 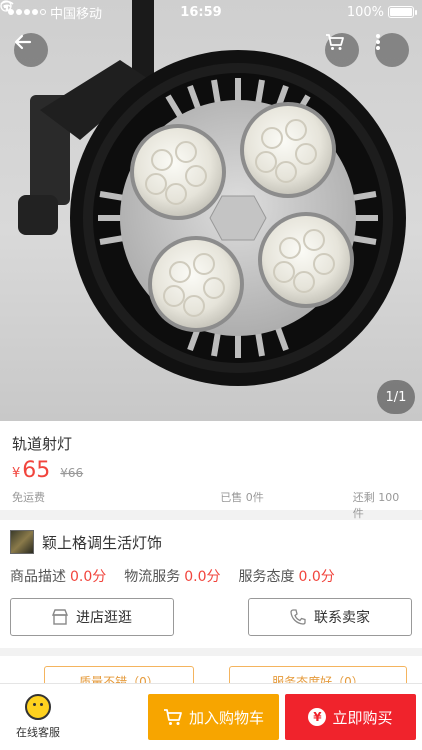 I want to click on contact-seller-label: 联系卖家, so click(x=342, y=618).